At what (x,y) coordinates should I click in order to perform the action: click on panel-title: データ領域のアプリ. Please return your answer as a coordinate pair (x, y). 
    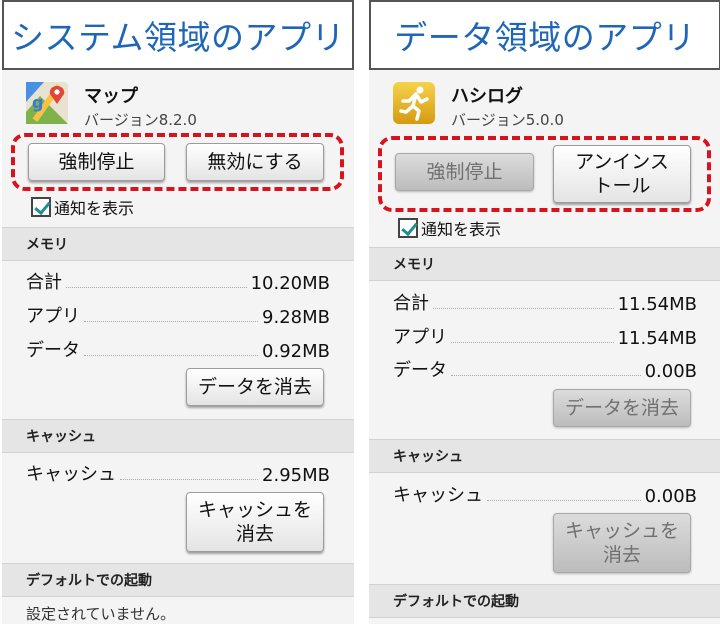
    Looking at the image, I should click on (544, 35).